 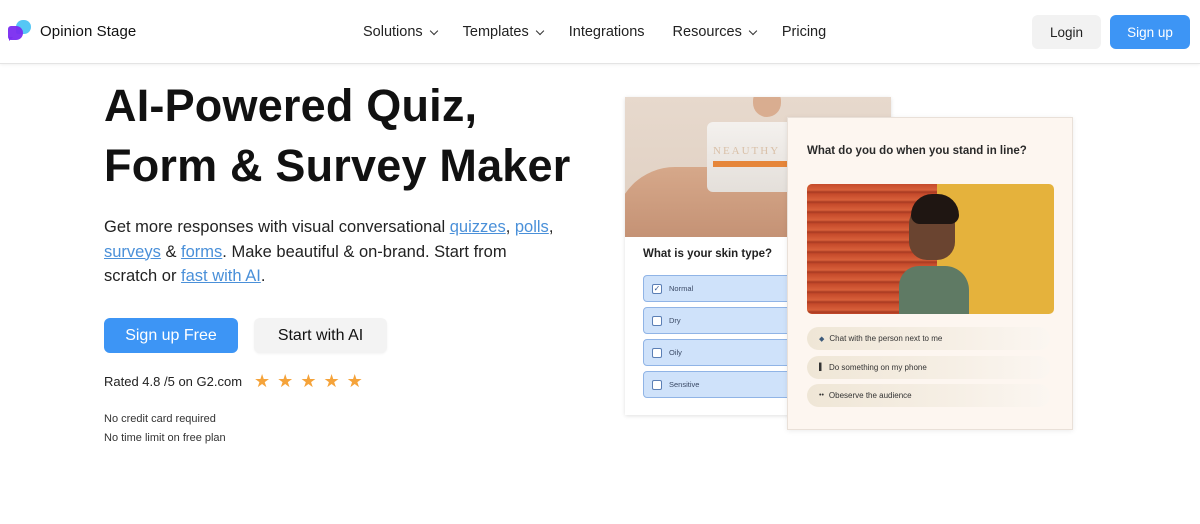 I want to click on option-label: Chat with the person next to me, so click(x=886, y=338).